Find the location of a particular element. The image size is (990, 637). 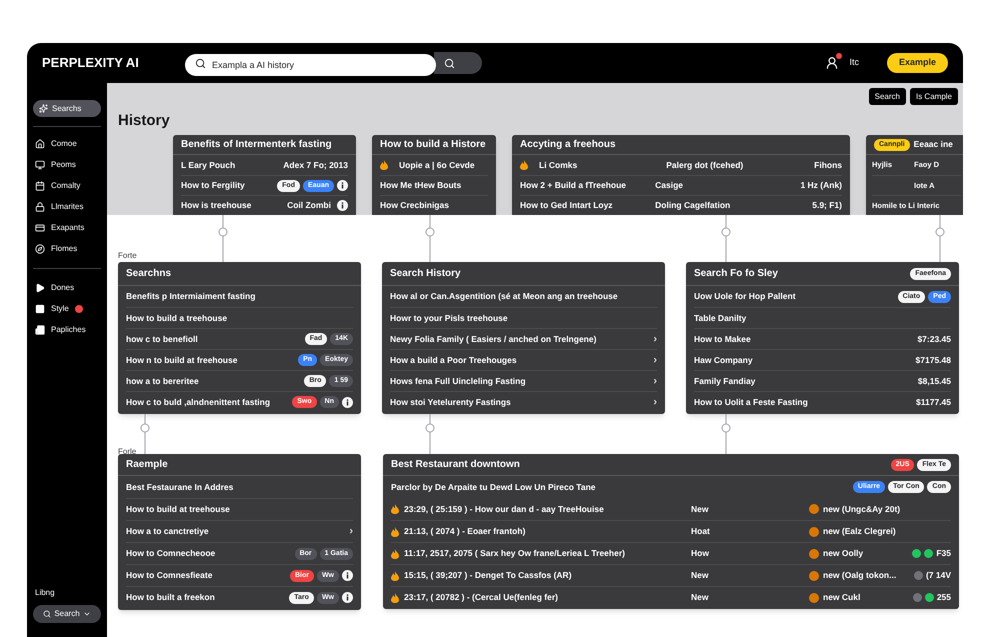

card-title: Search History is located at coordinates (425, 274).